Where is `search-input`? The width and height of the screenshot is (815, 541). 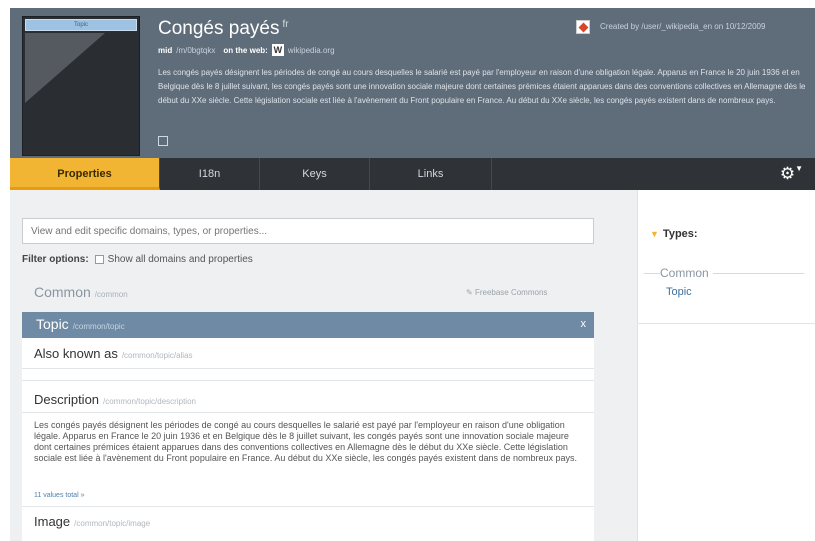
search-input is located at coordinates (308, 231).